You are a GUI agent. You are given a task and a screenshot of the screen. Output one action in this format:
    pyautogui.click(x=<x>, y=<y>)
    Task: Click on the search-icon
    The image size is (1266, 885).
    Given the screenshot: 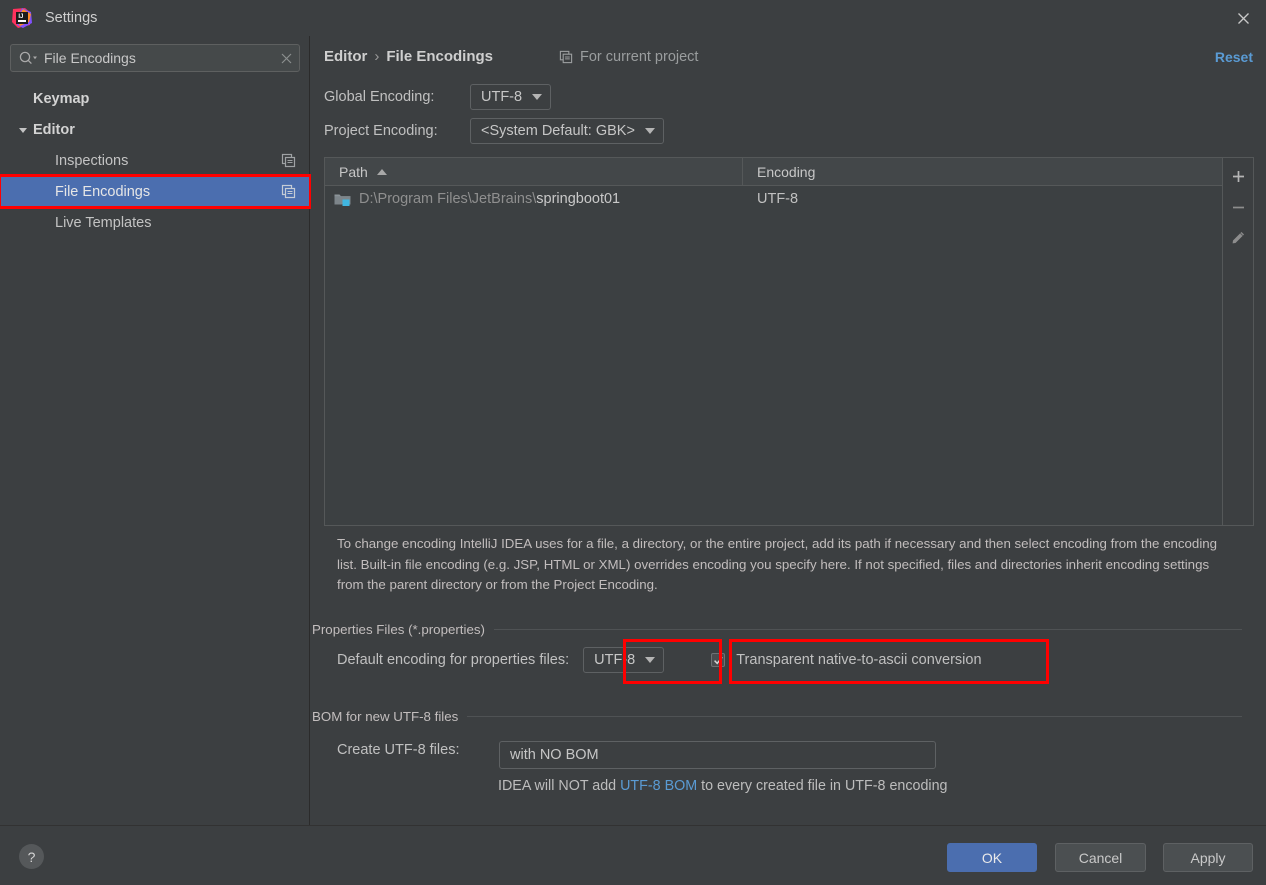 What is the action you would take?
    pyautogui.click(x=28, y=58)
    